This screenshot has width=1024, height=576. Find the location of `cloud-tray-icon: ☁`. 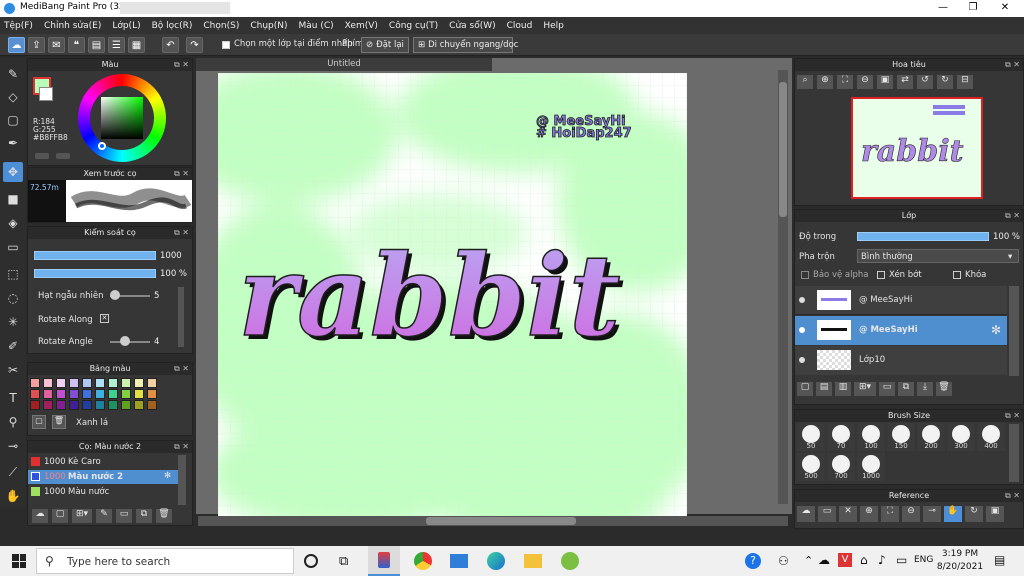

cloud-tray-icon: ☁ is located at coordinates (824, 560).